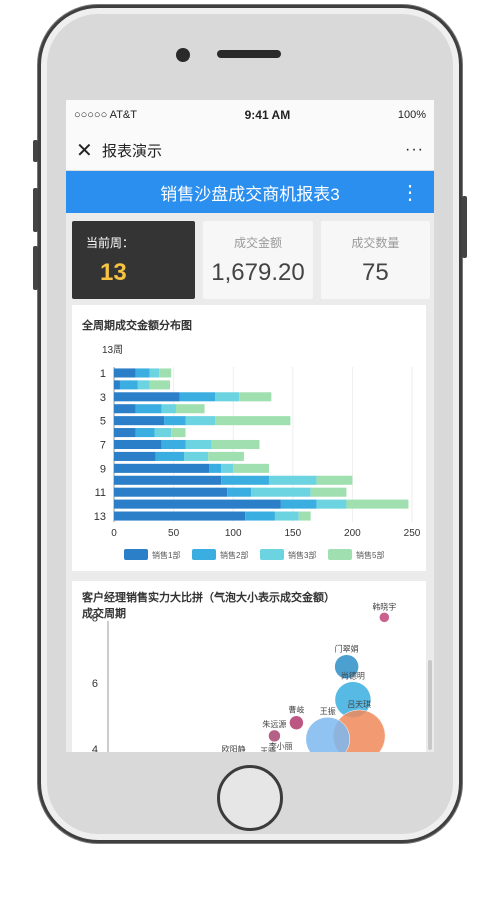 The width and height of the screenshot is (500, 900). Describe the element at coordinates (258, 260) in the screenshot. I see `kpi-amount: 成交金额 1,679.20` at that location.